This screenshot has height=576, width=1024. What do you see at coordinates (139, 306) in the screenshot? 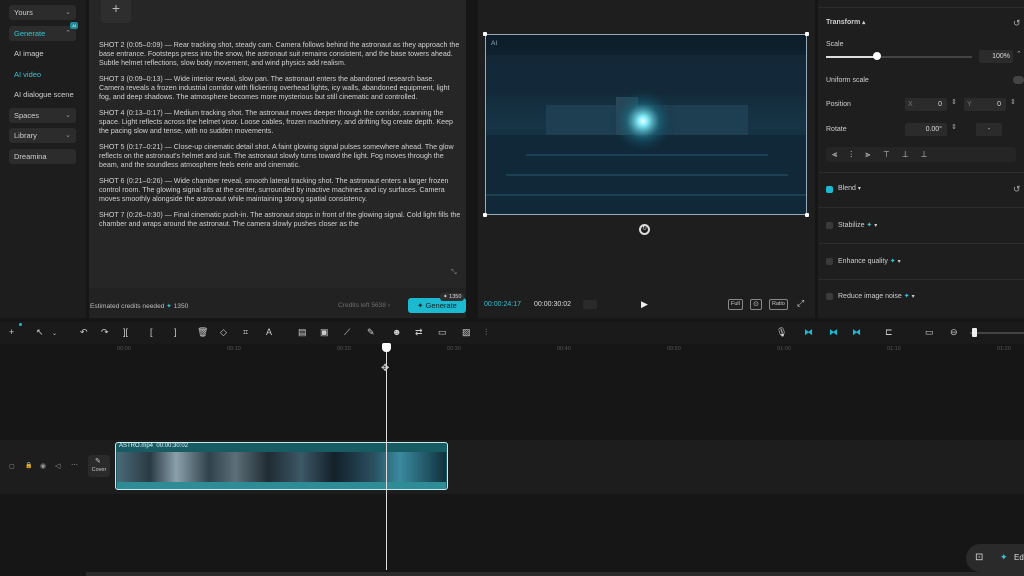
I see `credits-needed: Estimated credits needed ✦ 1350` at bounding box center [139, 306].